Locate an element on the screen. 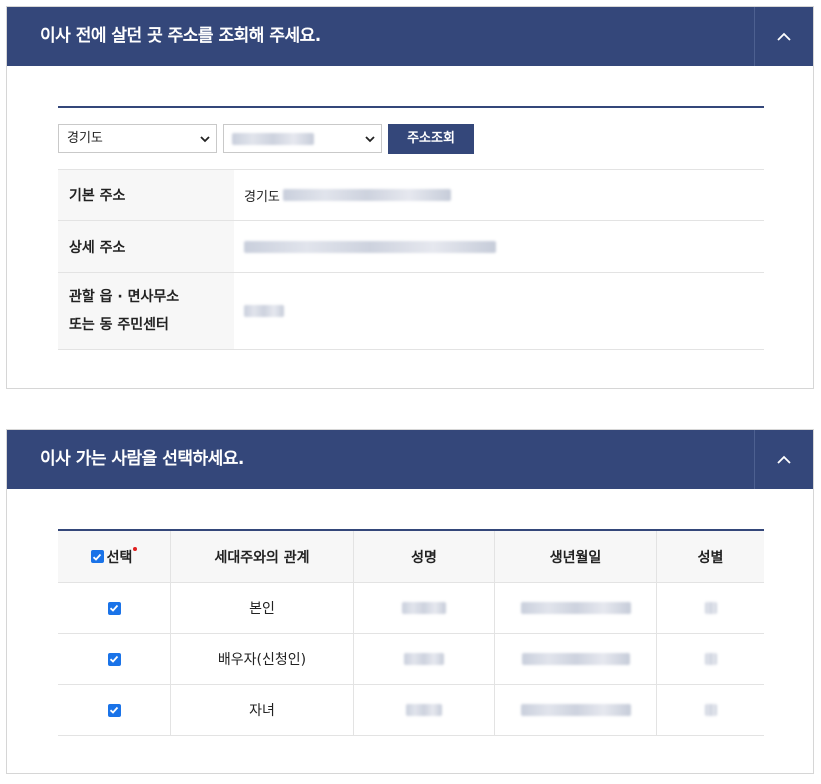  name-column-header: 성명 is located at coordinates (424, 556).